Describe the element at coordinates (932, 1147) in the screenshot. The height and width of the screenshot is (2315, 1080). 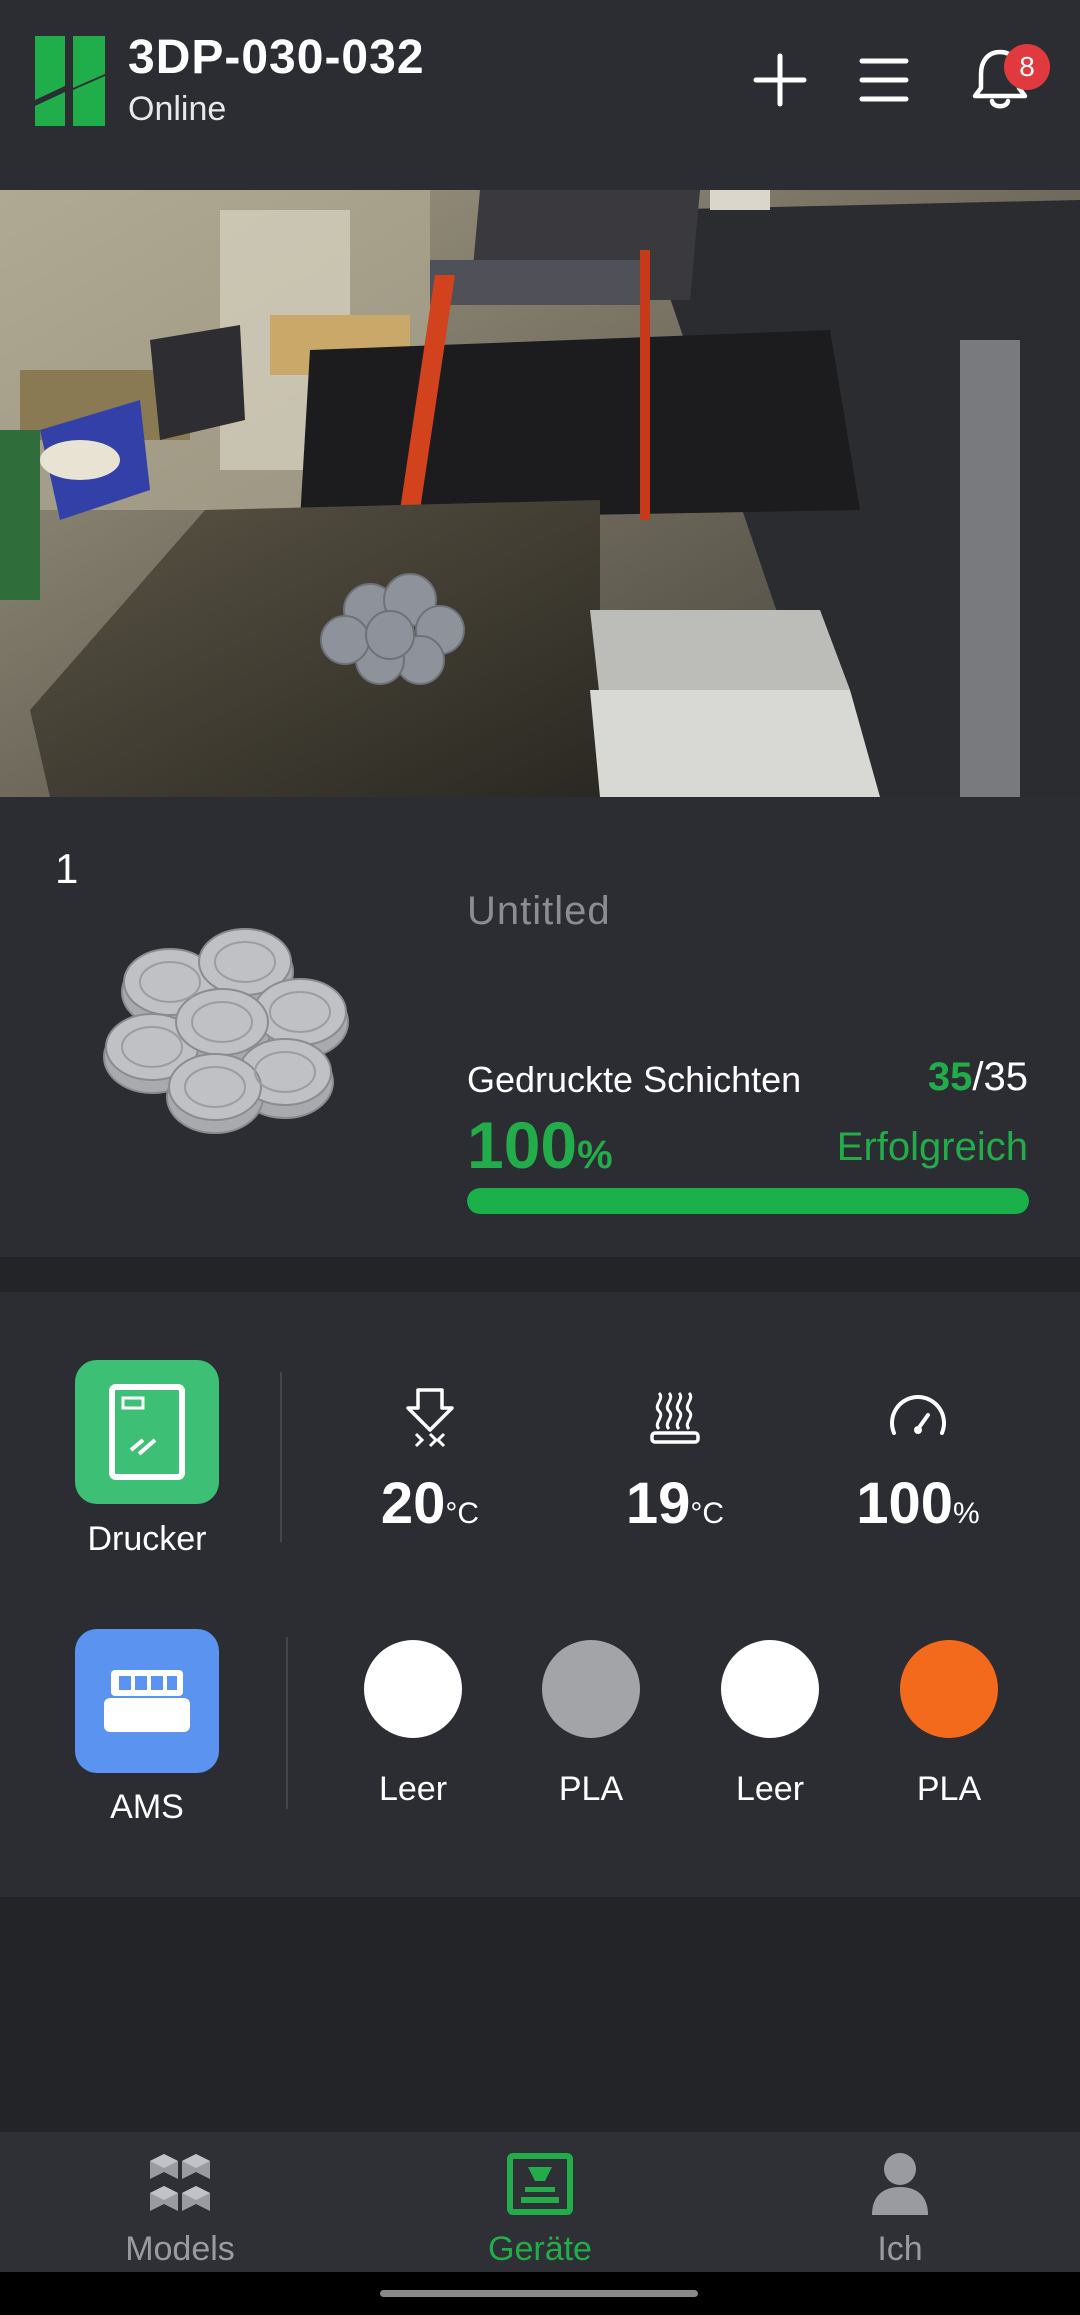
I see `job-status: Erfolgreich` at that location.